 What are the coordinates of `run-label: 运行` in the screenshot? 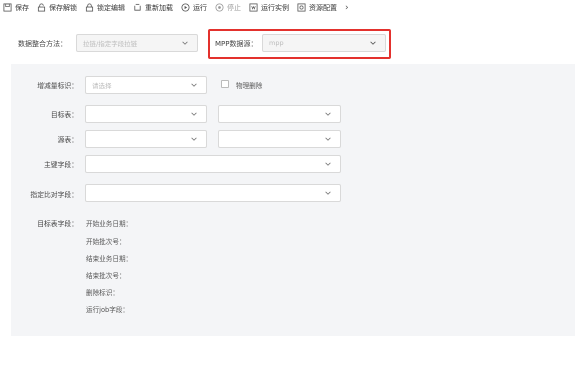 It's located at (200, 7).